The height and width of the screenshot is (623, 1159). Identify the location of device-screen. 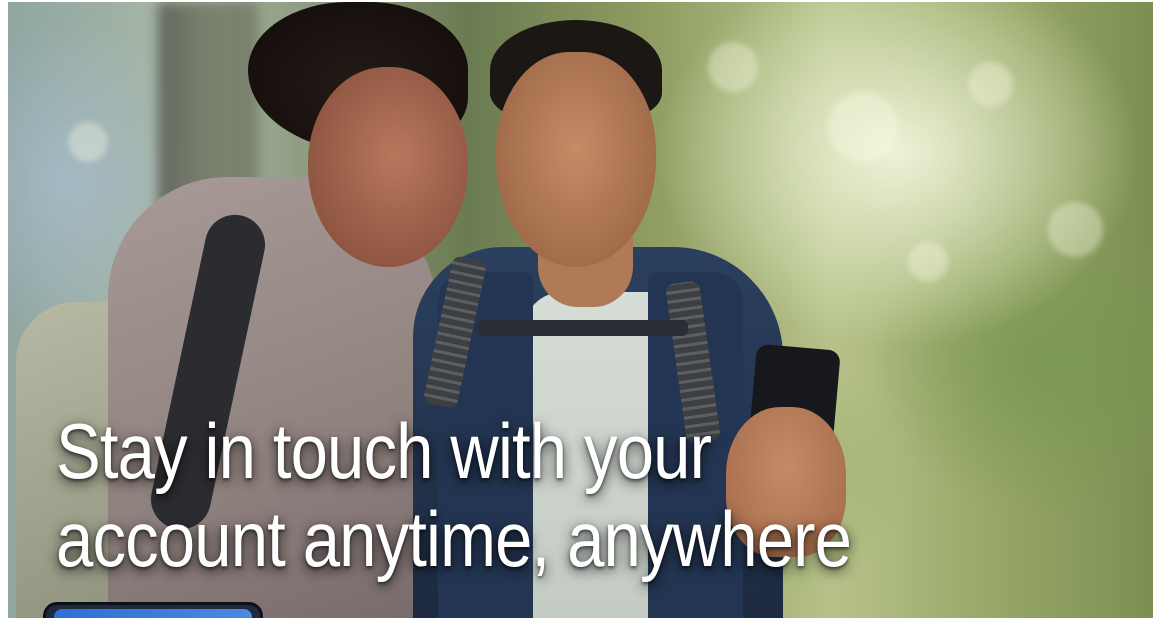
(153, 613).